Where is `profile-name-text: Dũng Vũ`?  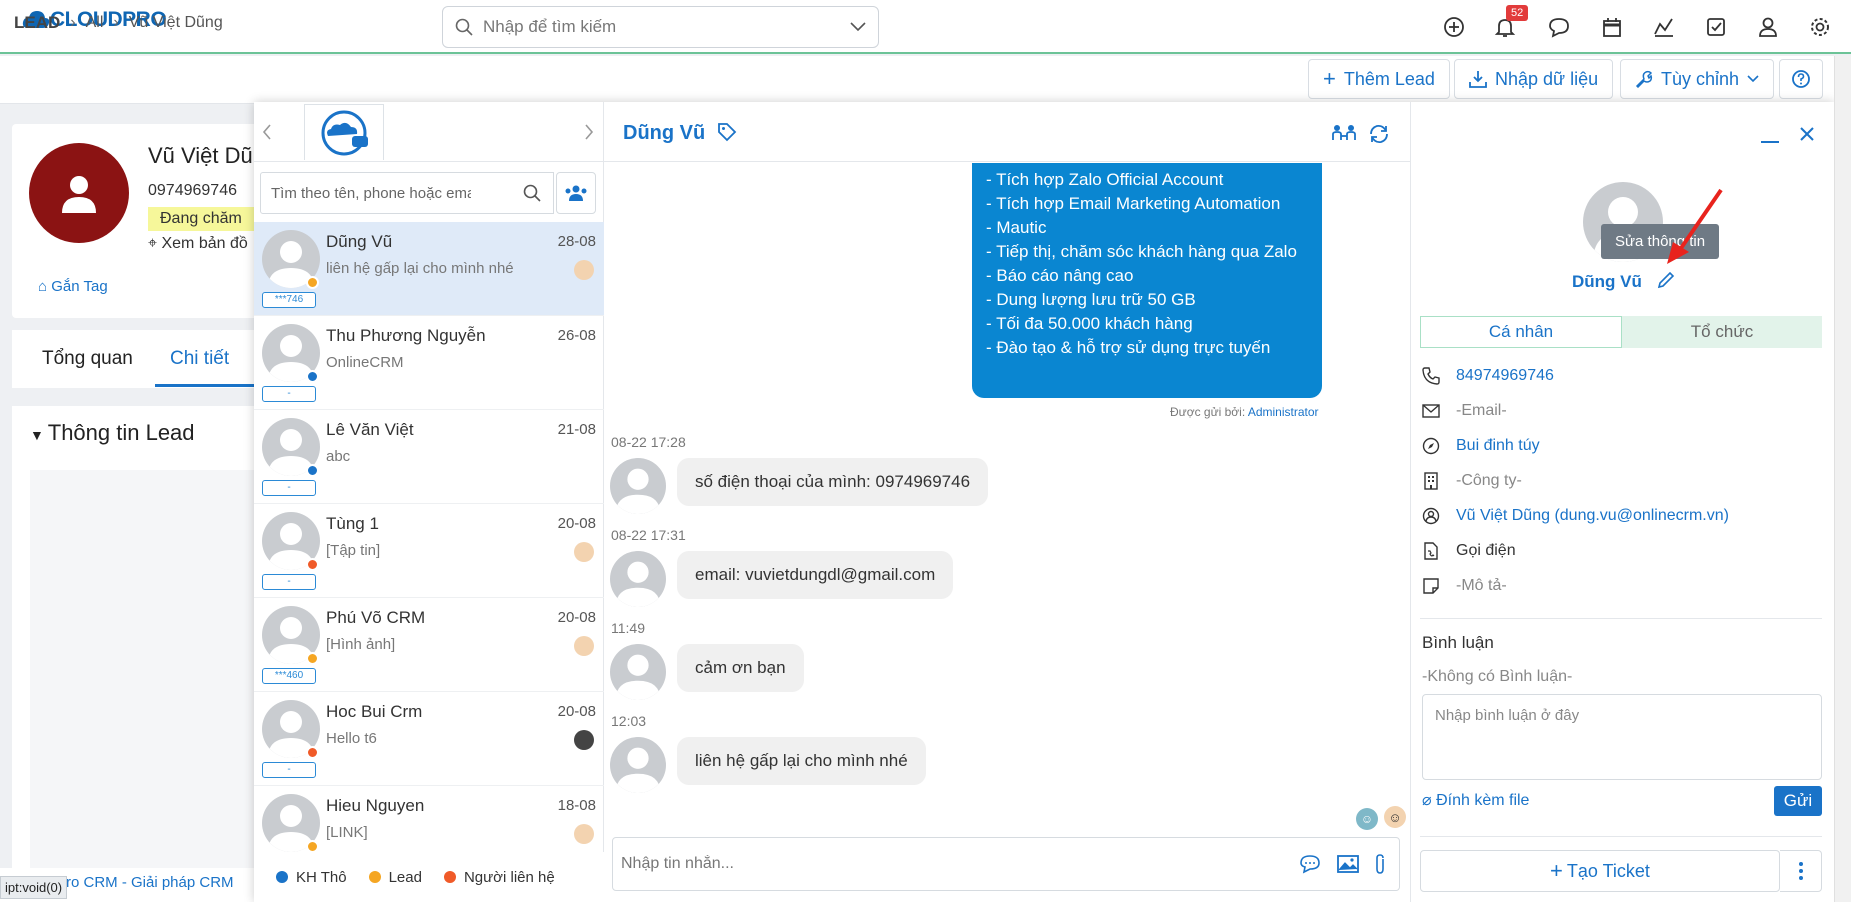
profile-name-text: Dũng Vũ is located at coordinates (1607, 281).